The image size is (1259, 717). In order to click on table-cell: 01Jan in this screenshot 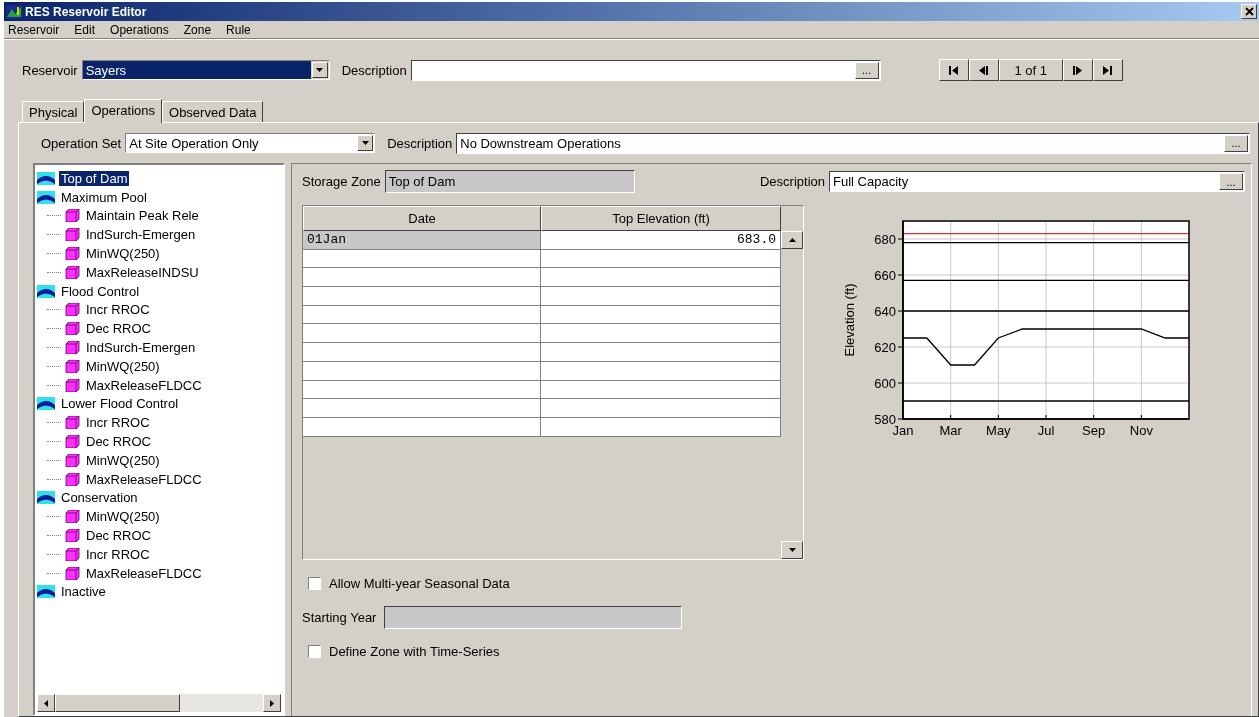, I will do `click(422, 240)`.